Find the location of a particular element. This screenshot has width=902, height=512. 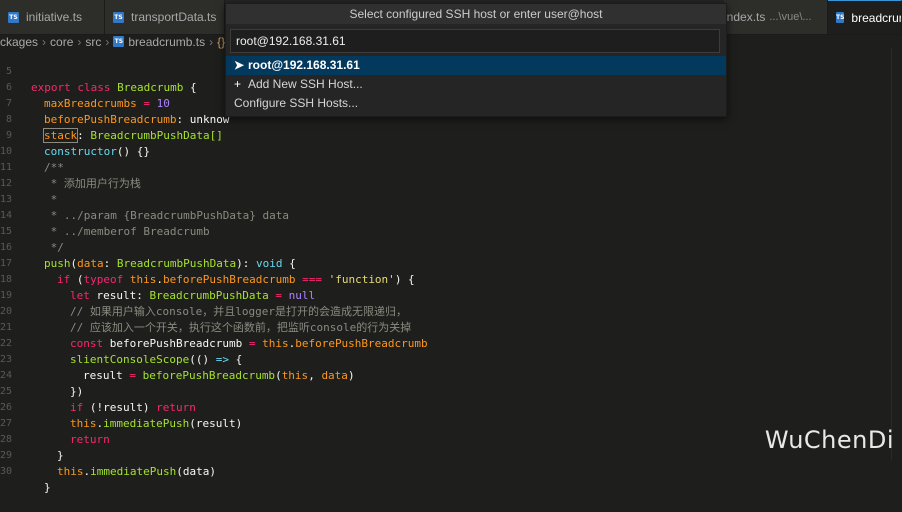

tab-label: breadcrum is located at coordinates (876, 17).